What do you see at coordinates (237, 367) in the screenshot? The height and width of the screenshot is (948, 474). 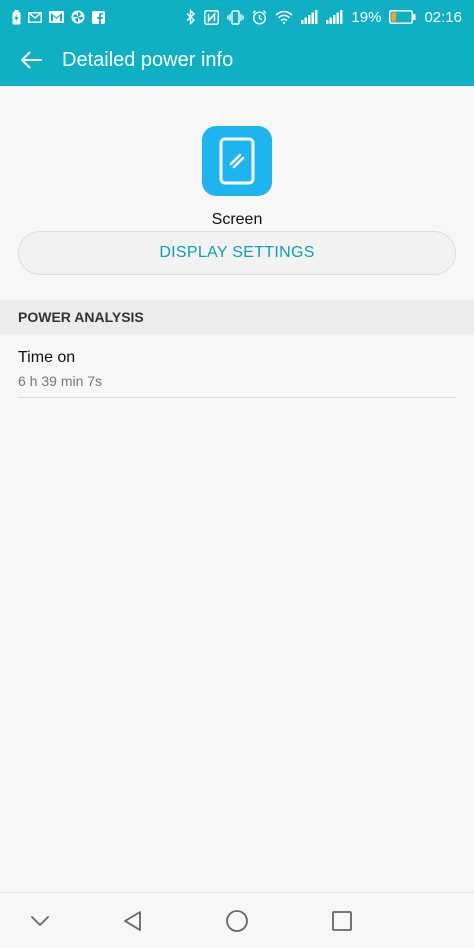 I see `list-item-time-on: Time on 6 h 39 min 7s` at bounding box center [237, 367].